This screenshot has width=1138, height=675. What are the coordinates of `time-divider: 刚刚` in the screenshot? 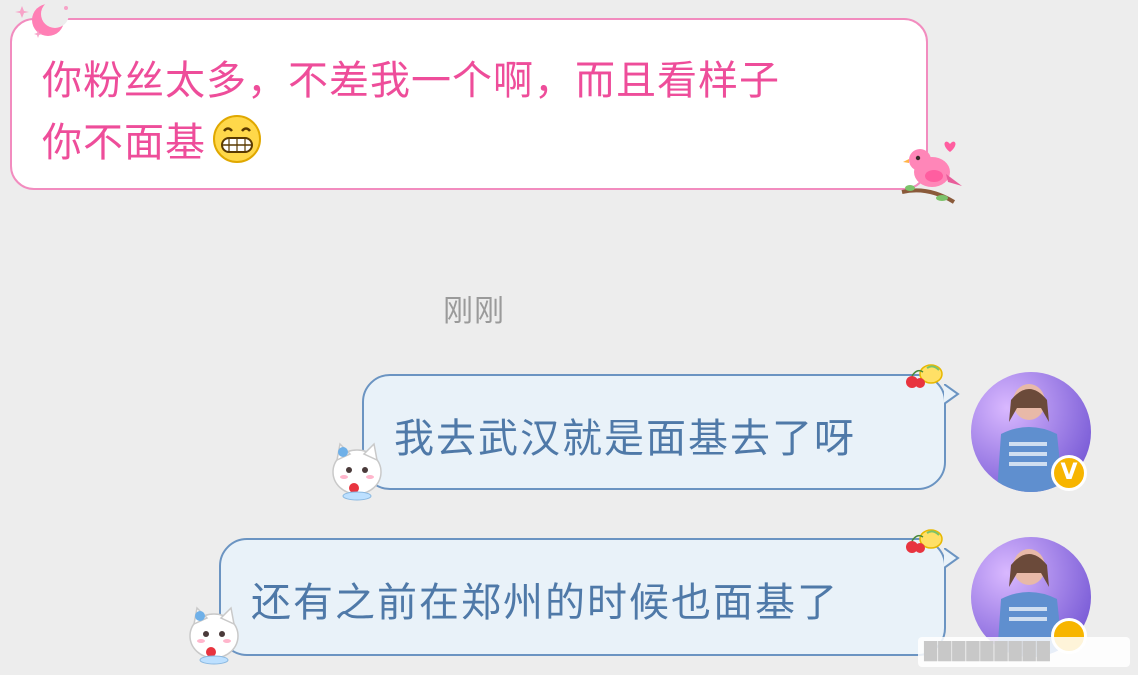 It's located at (474, 311).